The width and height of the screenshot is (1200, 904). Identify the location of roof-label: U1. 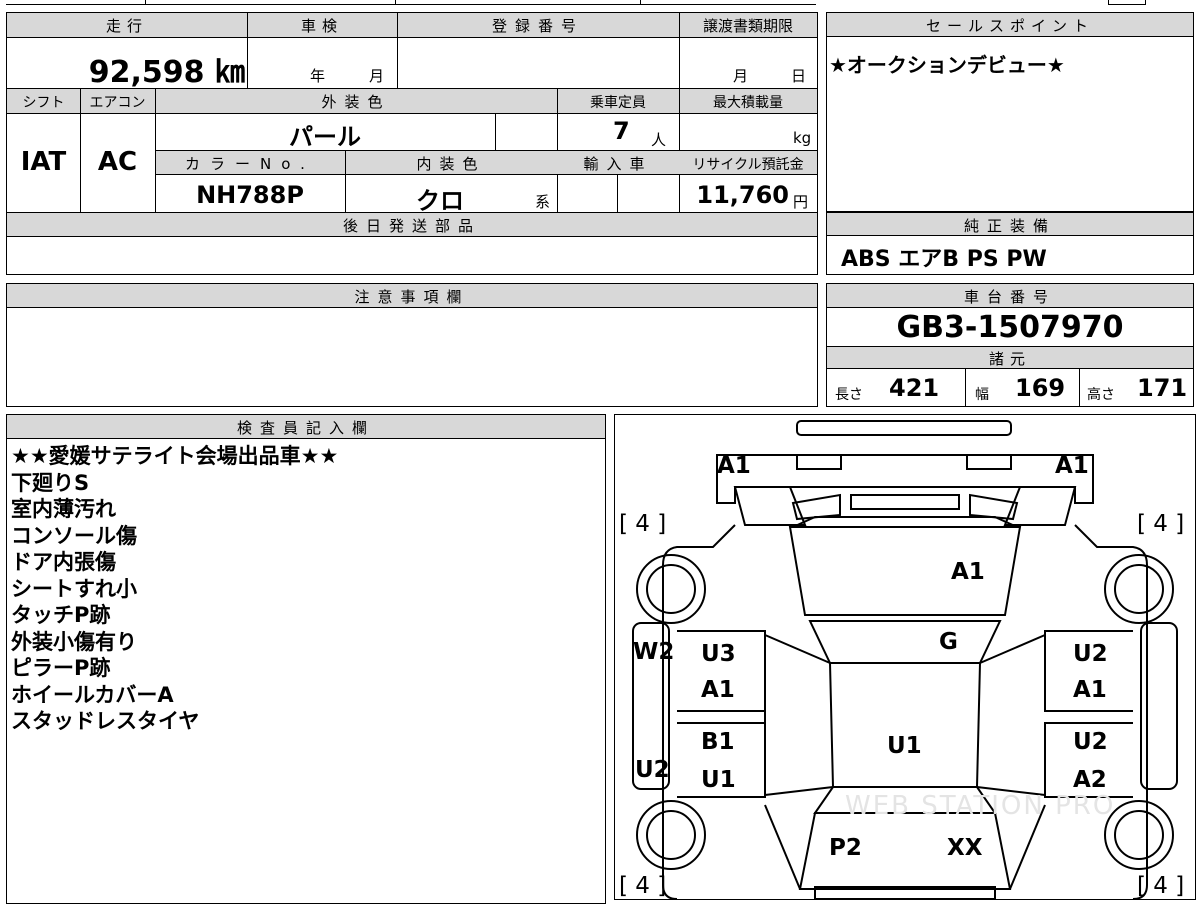
(904, 746).